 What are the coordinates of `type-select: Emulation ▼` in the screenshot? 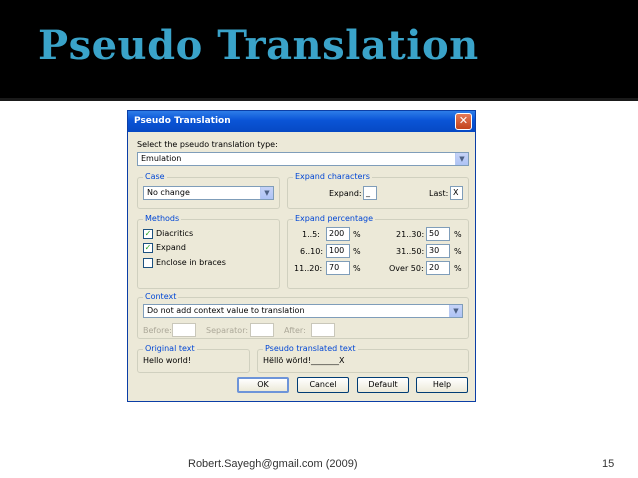 It's located at (303, 159).